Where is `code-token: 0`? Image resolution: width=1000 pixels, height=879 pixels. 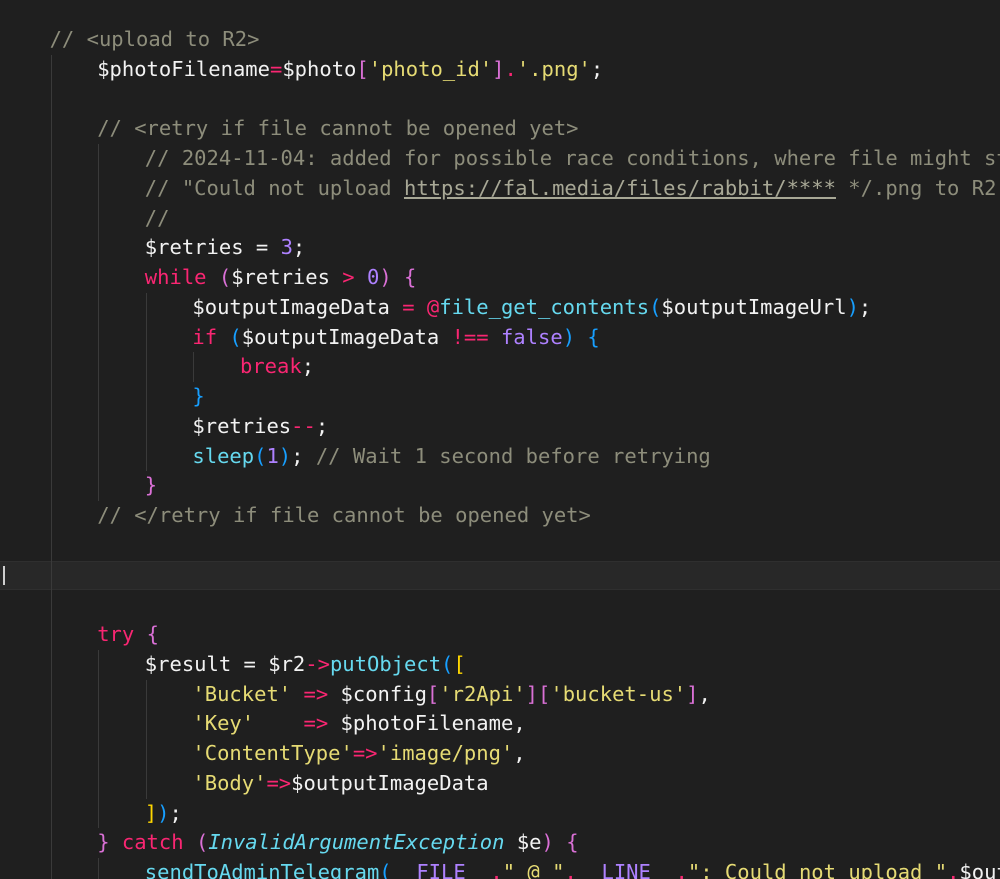
code-token: 0 is located at coordinates (373, 277).